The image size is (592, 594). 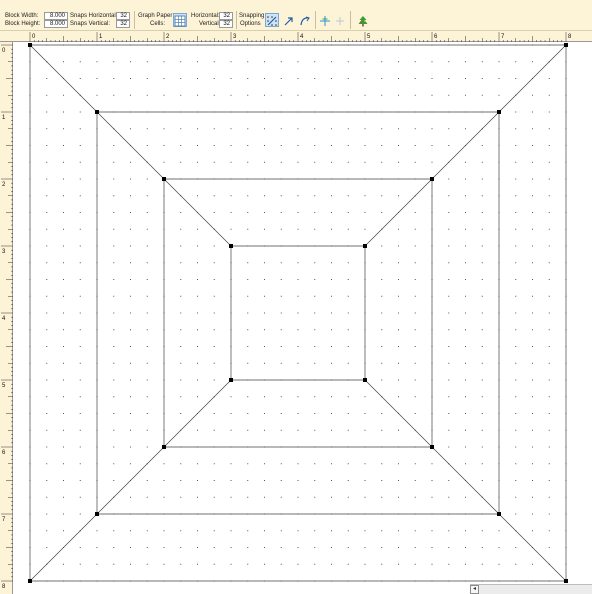 I want to click on graph-paper-label: Graph Paper, so click(x=155, y=16).